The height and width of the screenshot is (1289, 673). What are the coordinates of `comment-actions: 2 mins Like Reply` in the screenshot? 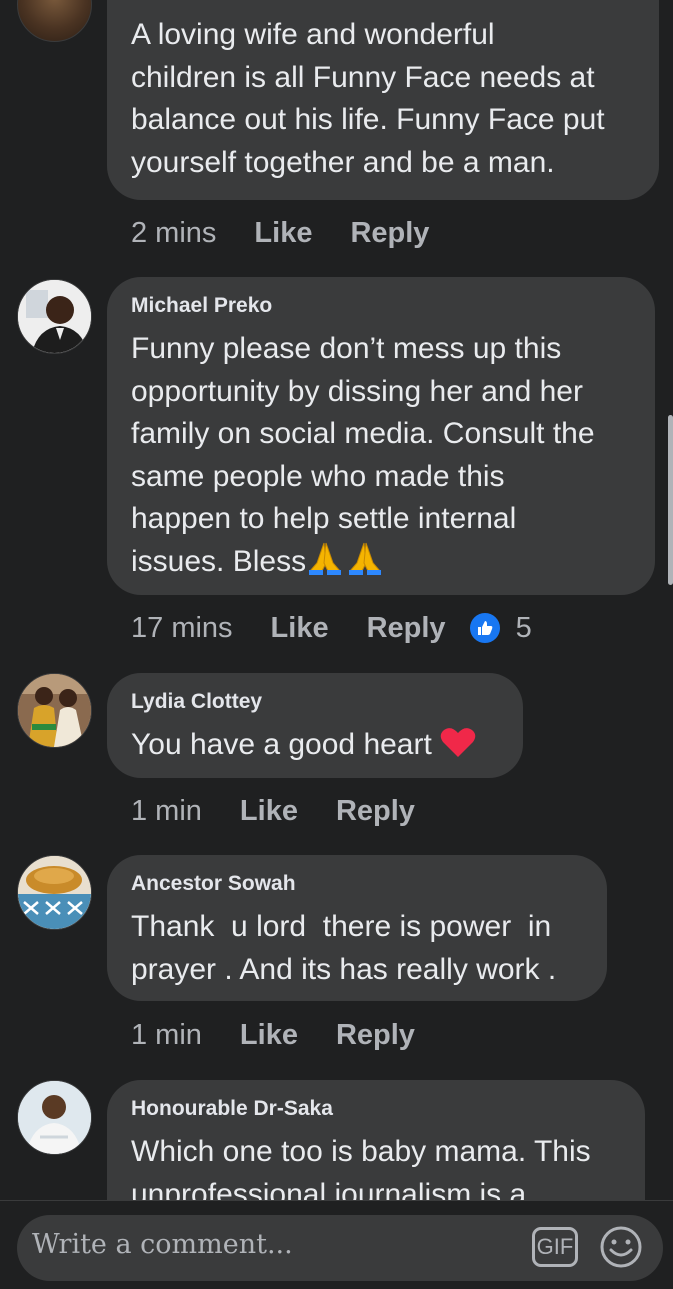 It's located at (299, 233).